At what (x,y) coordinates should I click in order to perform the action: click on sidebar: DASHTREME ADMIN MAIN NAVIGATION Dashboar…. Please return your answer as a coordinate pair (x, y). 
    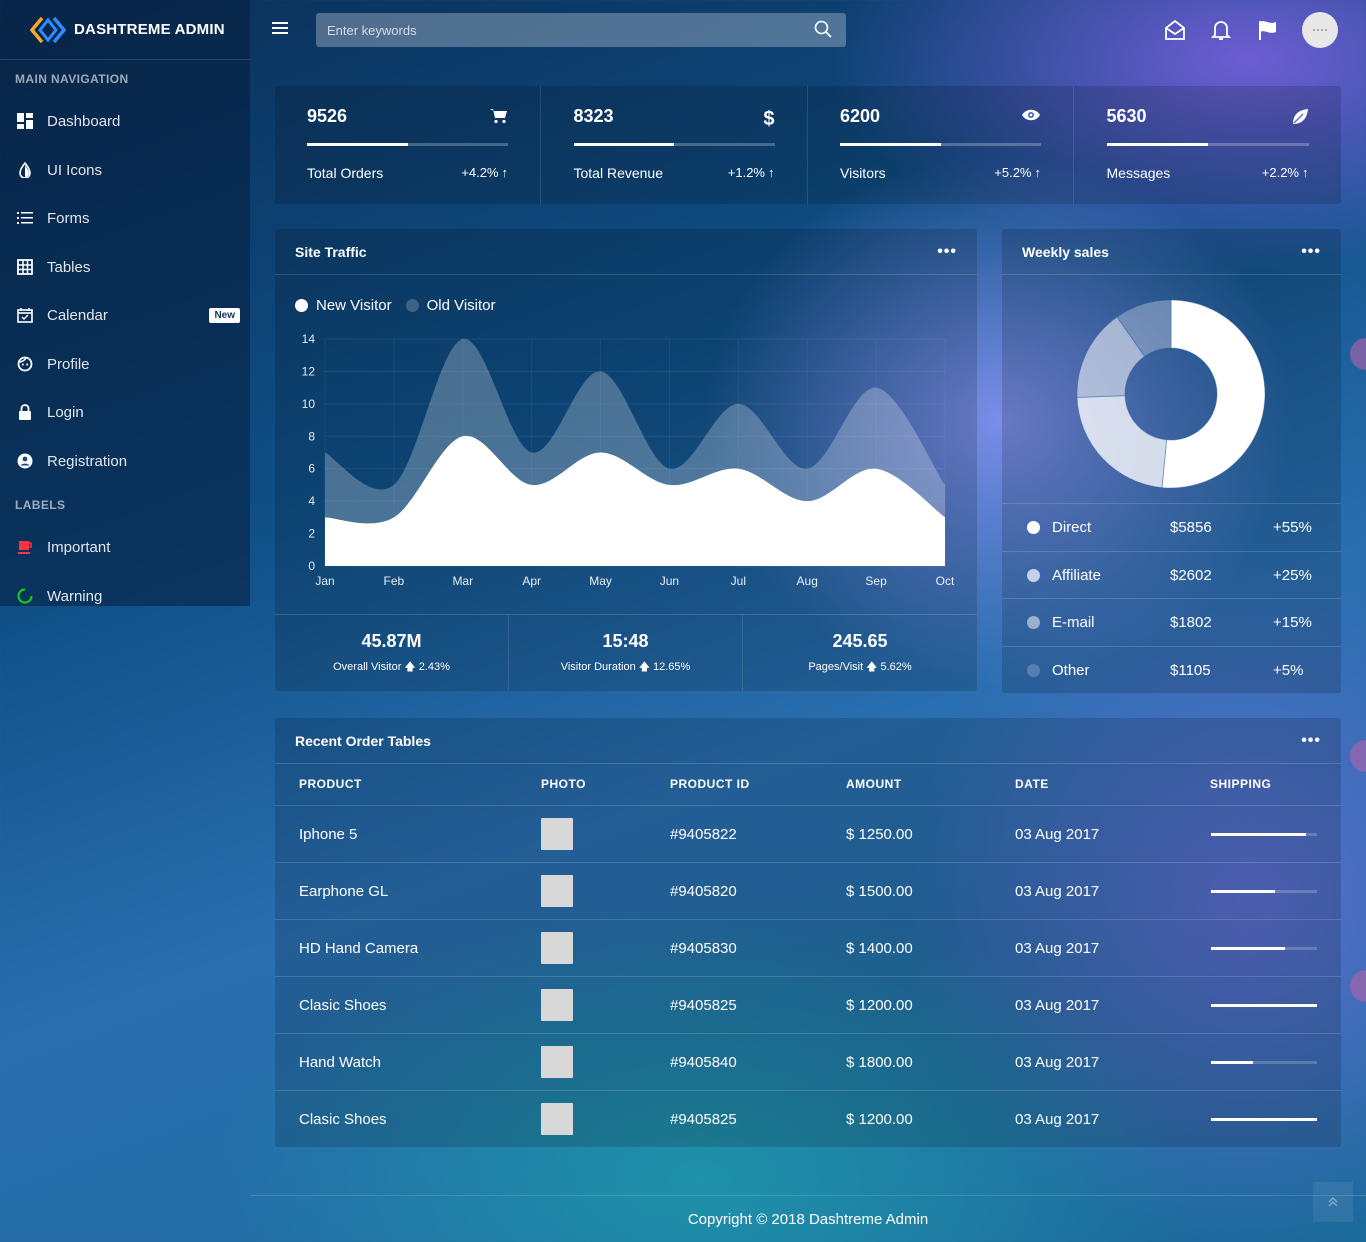
    Looking at the image, I should click on (125, 303).